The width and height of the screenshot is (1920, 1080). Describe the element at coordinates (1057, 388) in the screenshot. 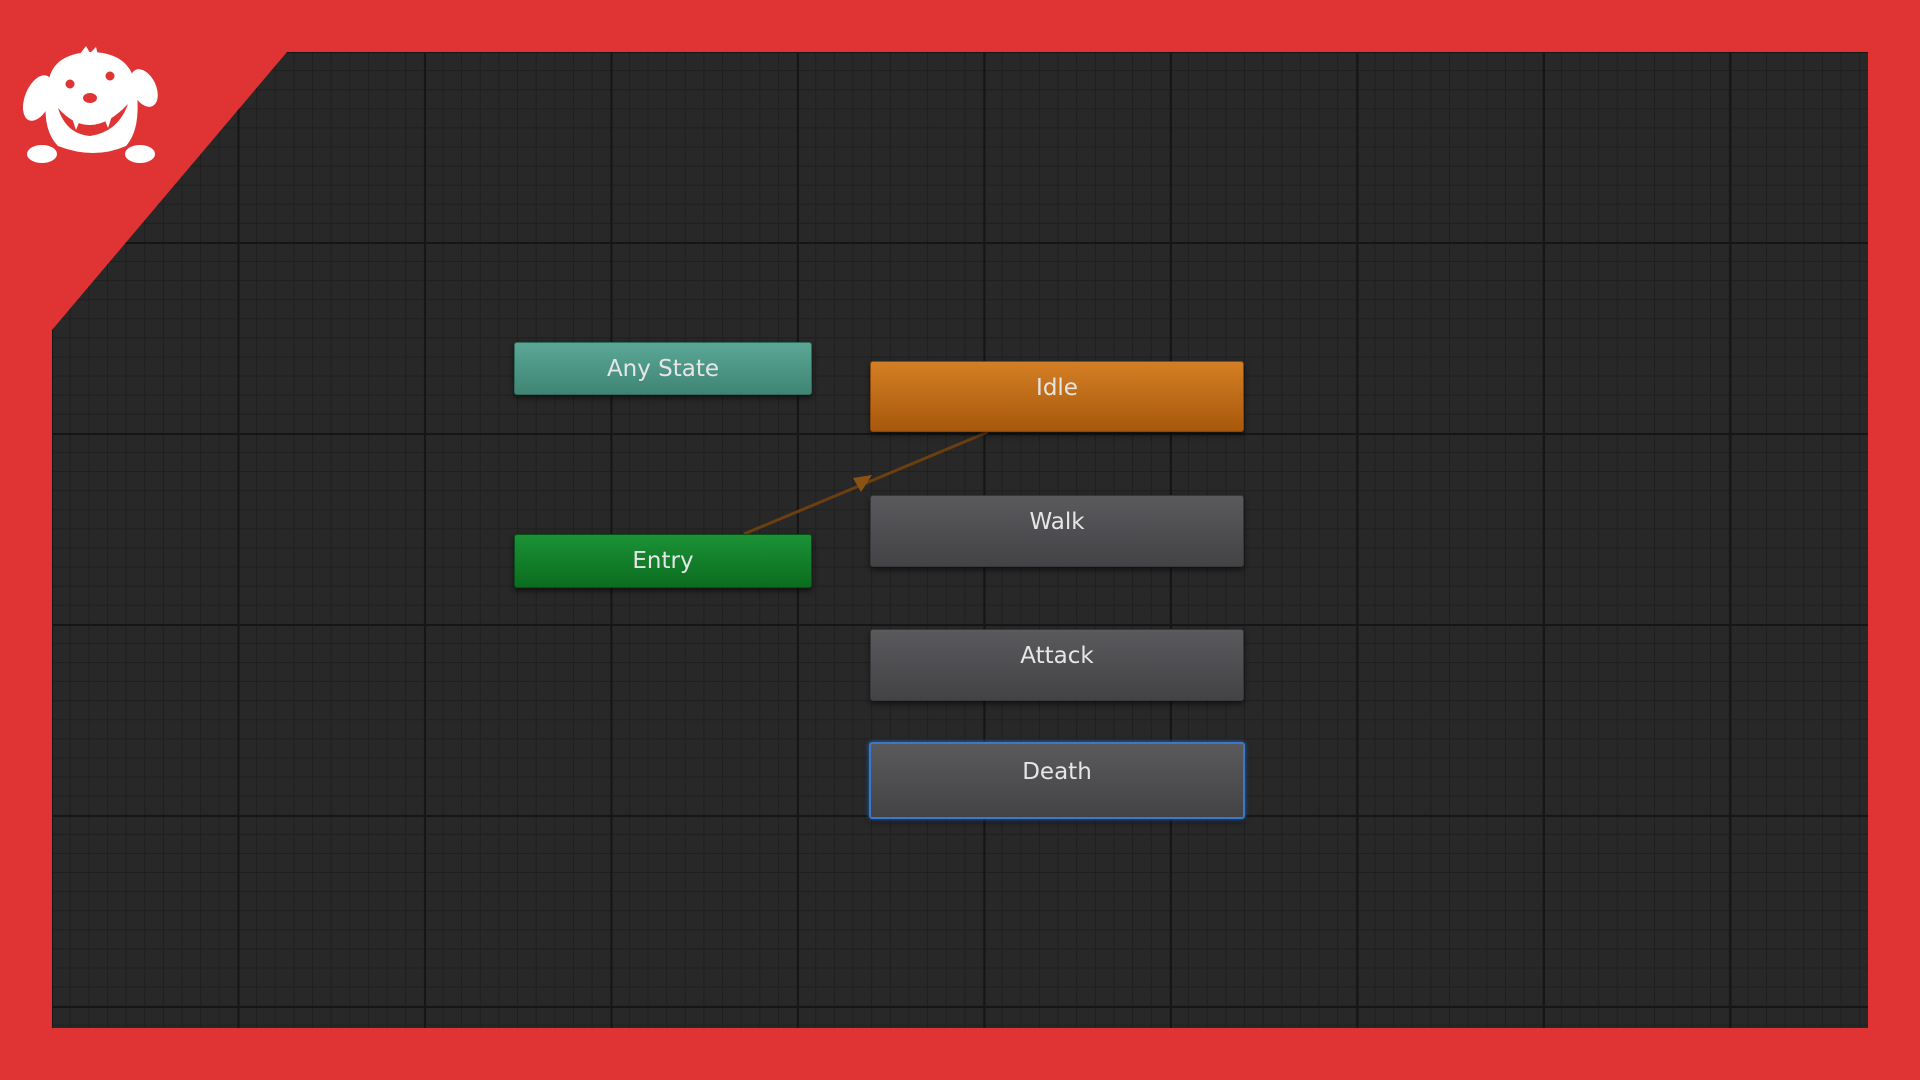

I see `state-label: Idle` at that location.